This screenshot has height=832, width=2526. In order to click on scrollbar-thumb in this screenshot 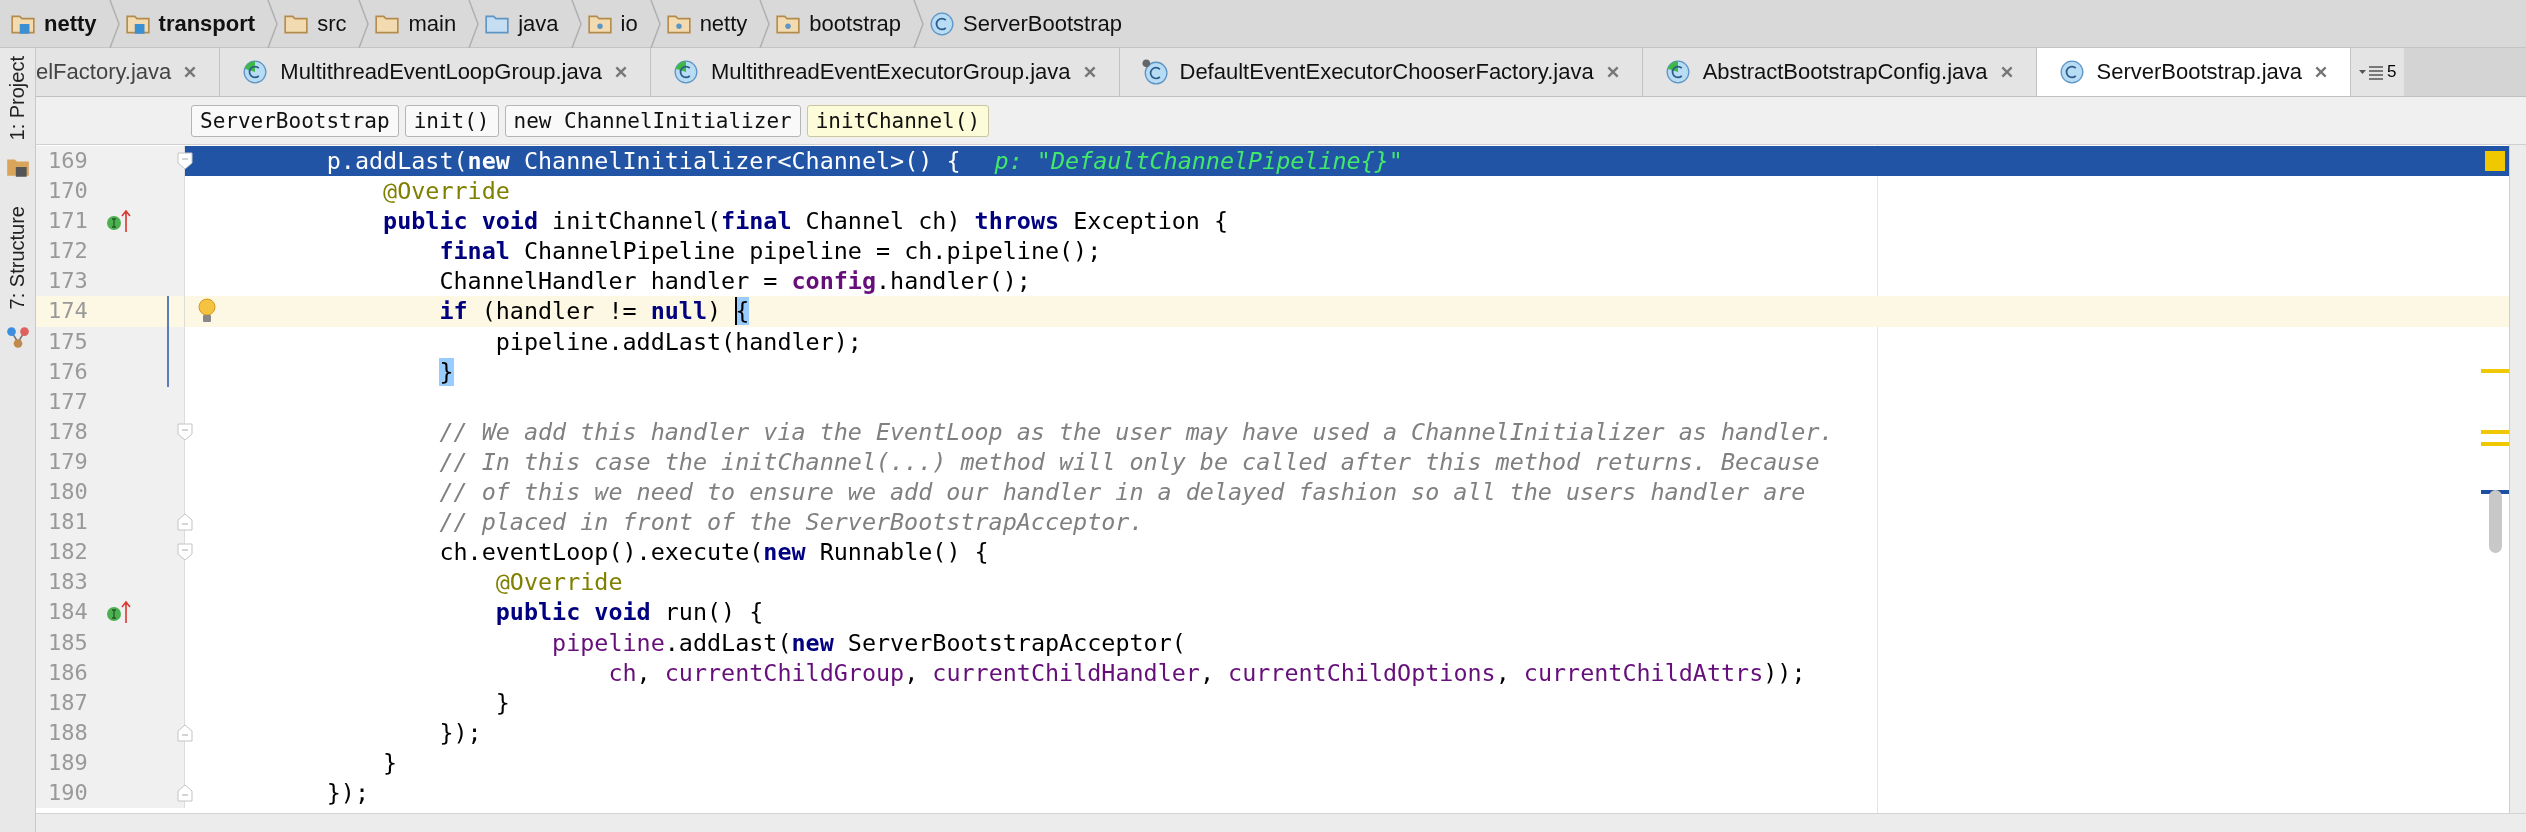, I will do `click(2495, 521)`.